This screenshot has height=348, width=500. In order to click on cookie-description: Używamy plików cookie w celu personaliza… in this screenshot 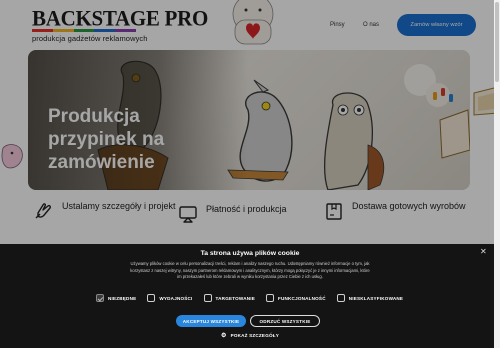, I will do `click(250, 270)`.